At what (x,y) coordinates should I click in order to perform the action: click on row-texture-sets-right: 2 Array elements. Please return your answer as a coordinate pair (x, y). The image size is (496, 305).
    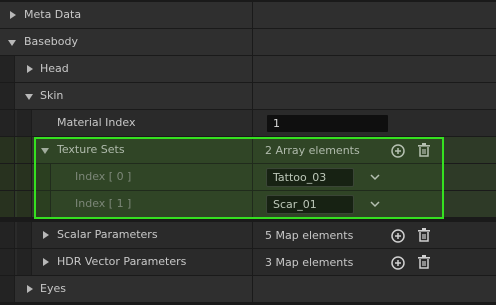
    Looking at the image, I should click on (374, 150).